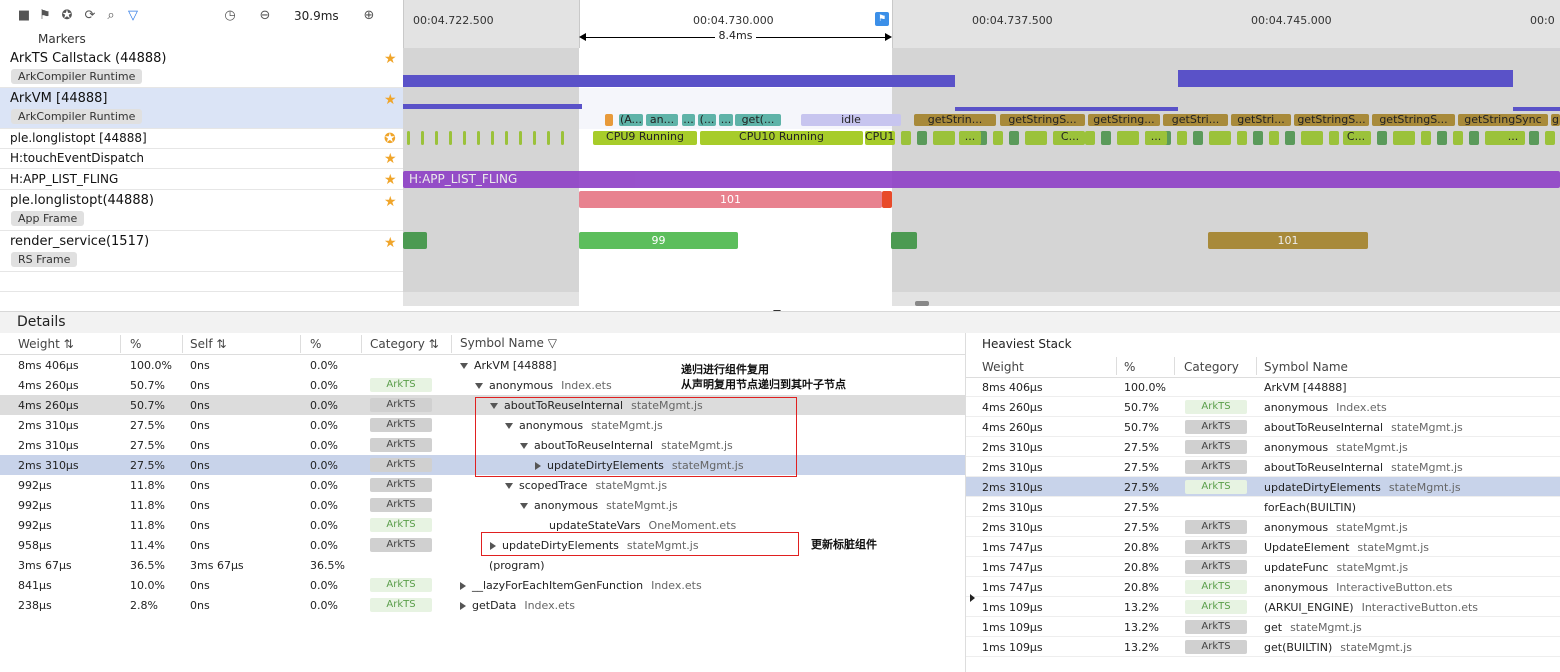  What do you see at coordinates (201, 251) in the screenshot?
I see `lane-rs-frame: render_service(1517) RS Frame ★` at bounding box center [201, 251].